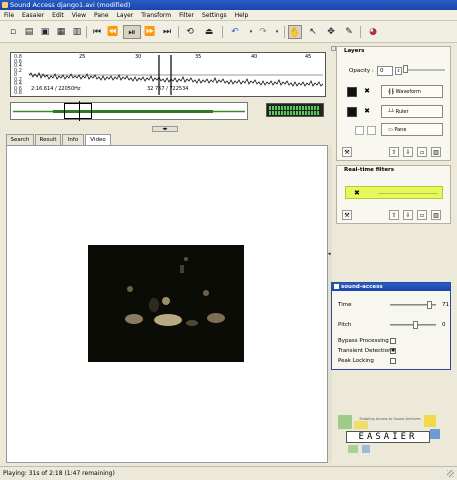 The image size is (457, 480). I want to click on amplitude-scale: 0.8 0.6 0.4 0.2 0 0.2 0.4 0.6 0.8, so click(18, 75).